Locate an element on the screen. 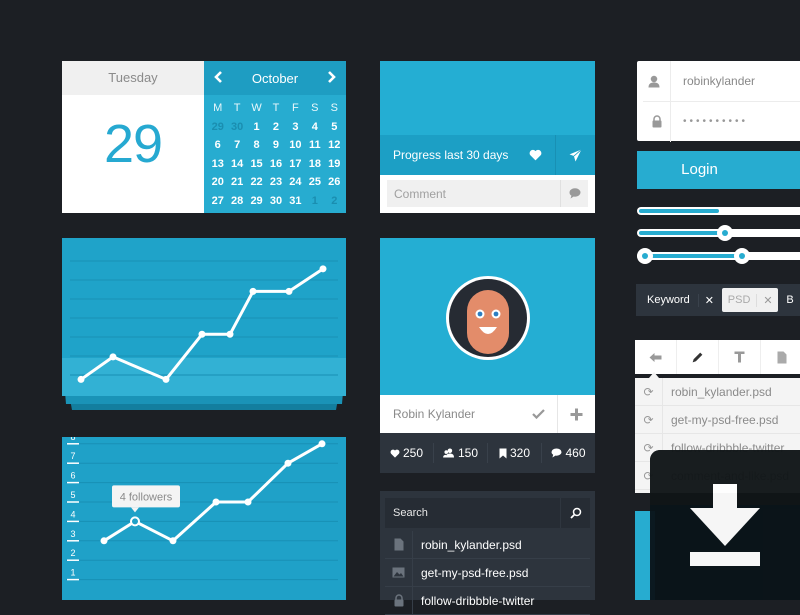  calendar-day-cell: 4 is located at coordinates (314, 127).